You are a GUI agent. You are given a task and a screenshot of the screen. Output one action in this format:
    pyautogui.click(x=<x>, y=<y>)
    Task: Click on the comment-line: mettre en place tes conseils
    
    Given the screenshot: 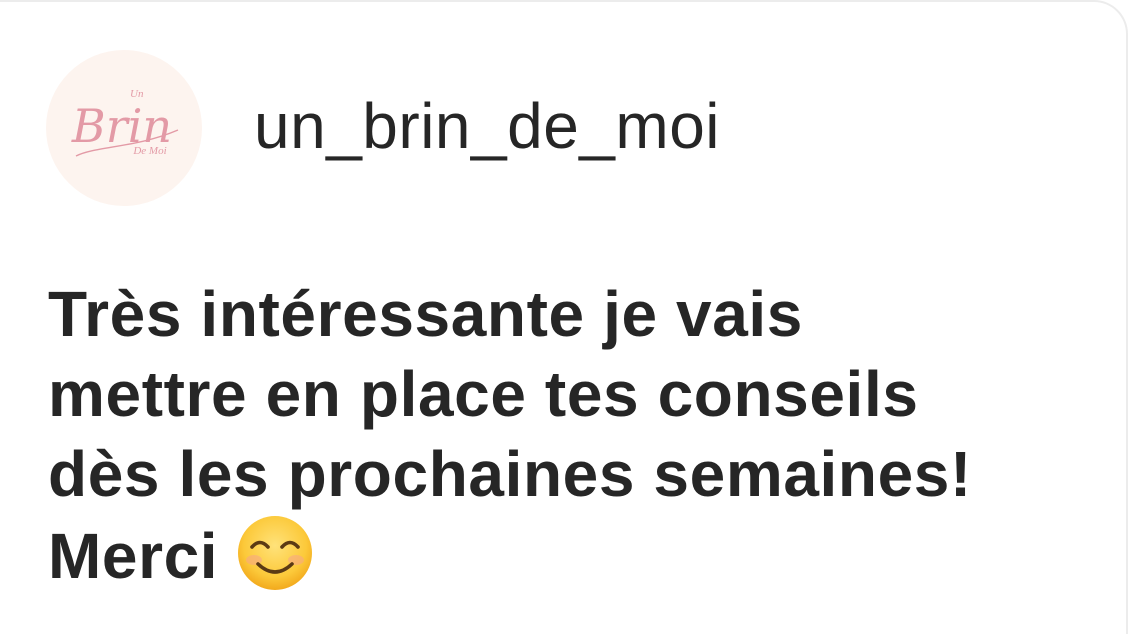 What is the action you would take?
    pyautogui.click(x=483, y=394)
    